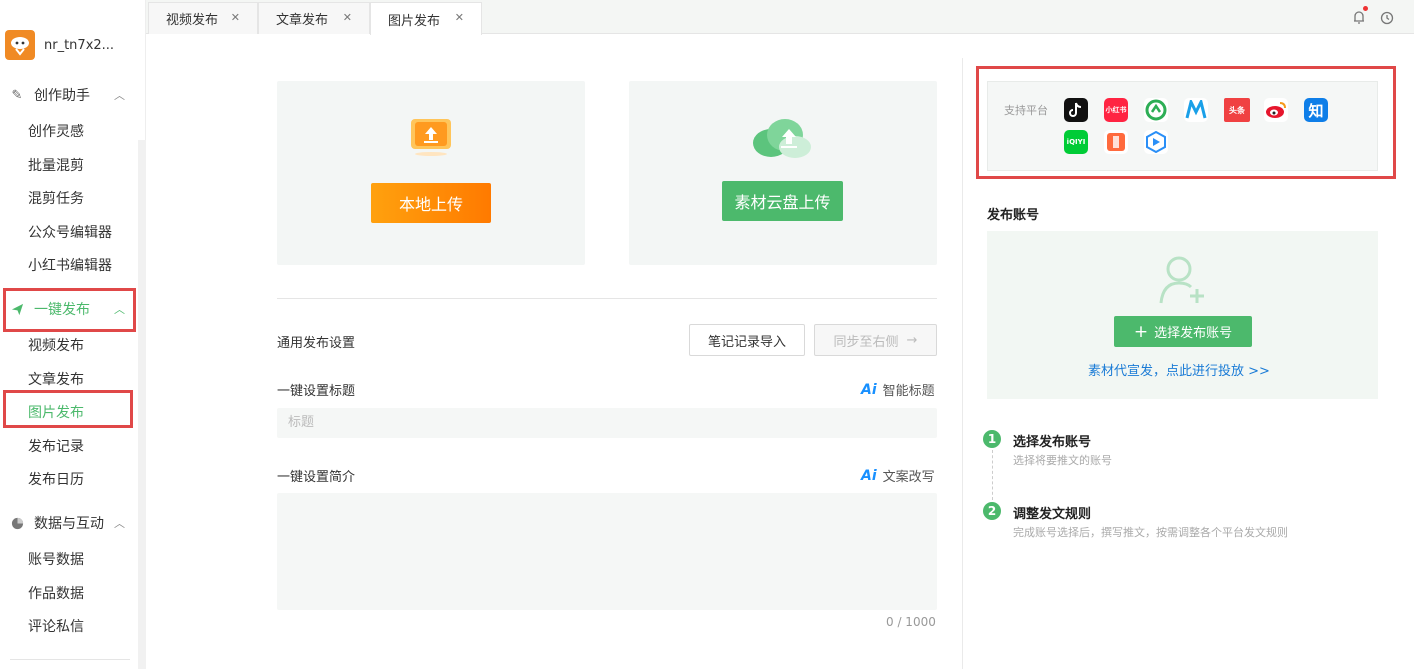 This screenshot has height=669, width=1414. What do you see at coordinates (56, 446) in the screenshot?
I see `sidebar-item-publish-records: 发布记录` at bounding box center [56, 446].